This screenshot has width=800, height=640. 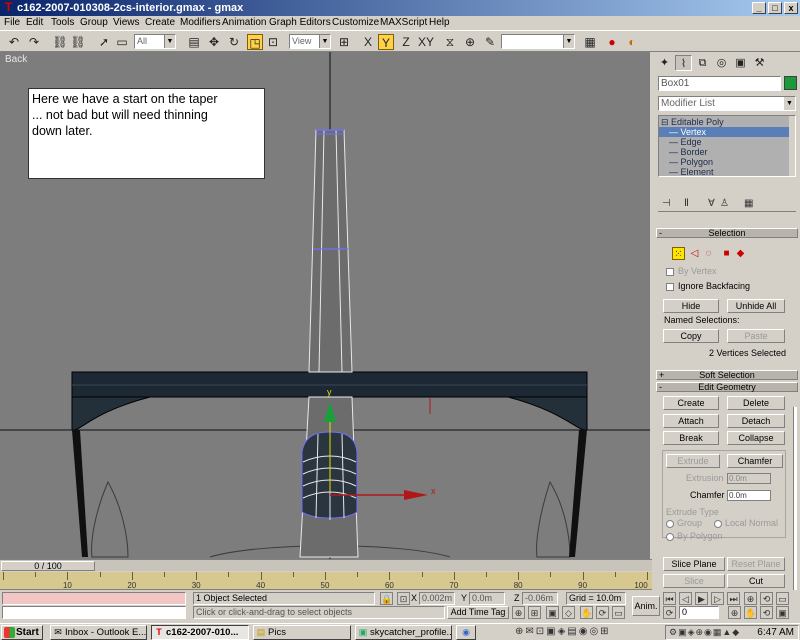 What do you see at coordinates (78, 42) in the screenshot?
I see `unlink-icon: ⛓` at bounding box center [78, 42].